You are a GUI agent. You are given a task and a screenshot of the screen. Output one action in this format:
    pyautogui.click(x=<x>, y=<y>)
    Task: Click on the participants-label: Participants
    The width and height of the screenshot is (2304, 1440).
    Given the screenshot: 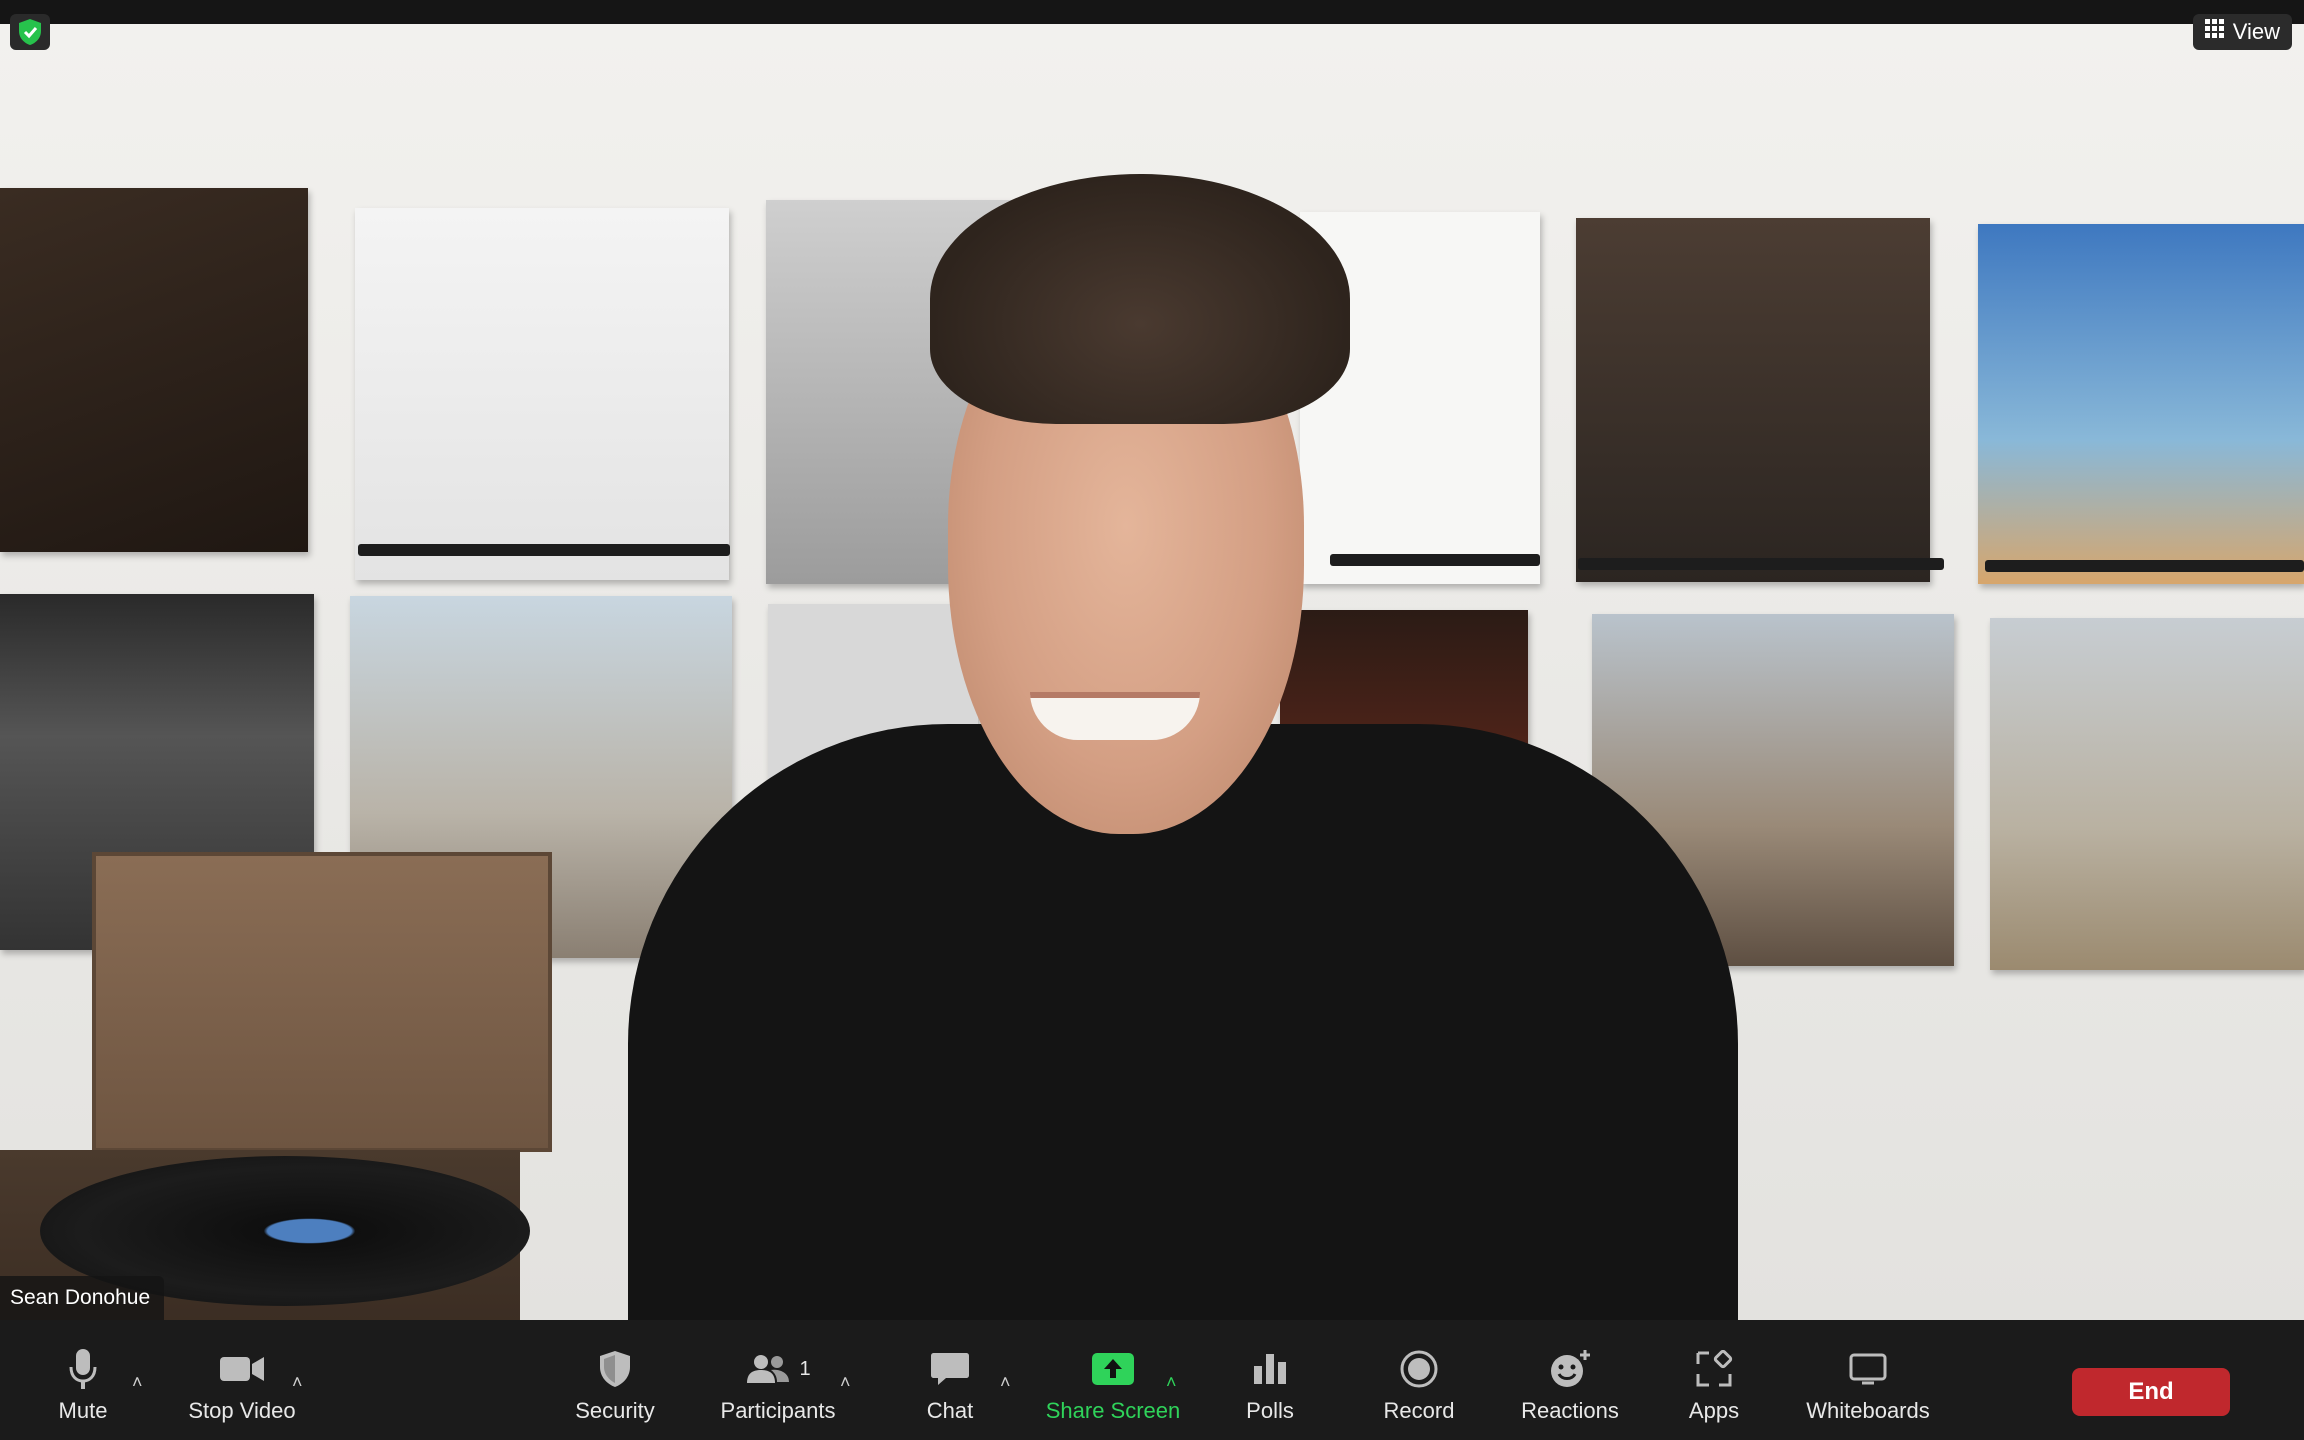 What is the action you would take?
    pyautogui.click(x=778, y=1410)
    